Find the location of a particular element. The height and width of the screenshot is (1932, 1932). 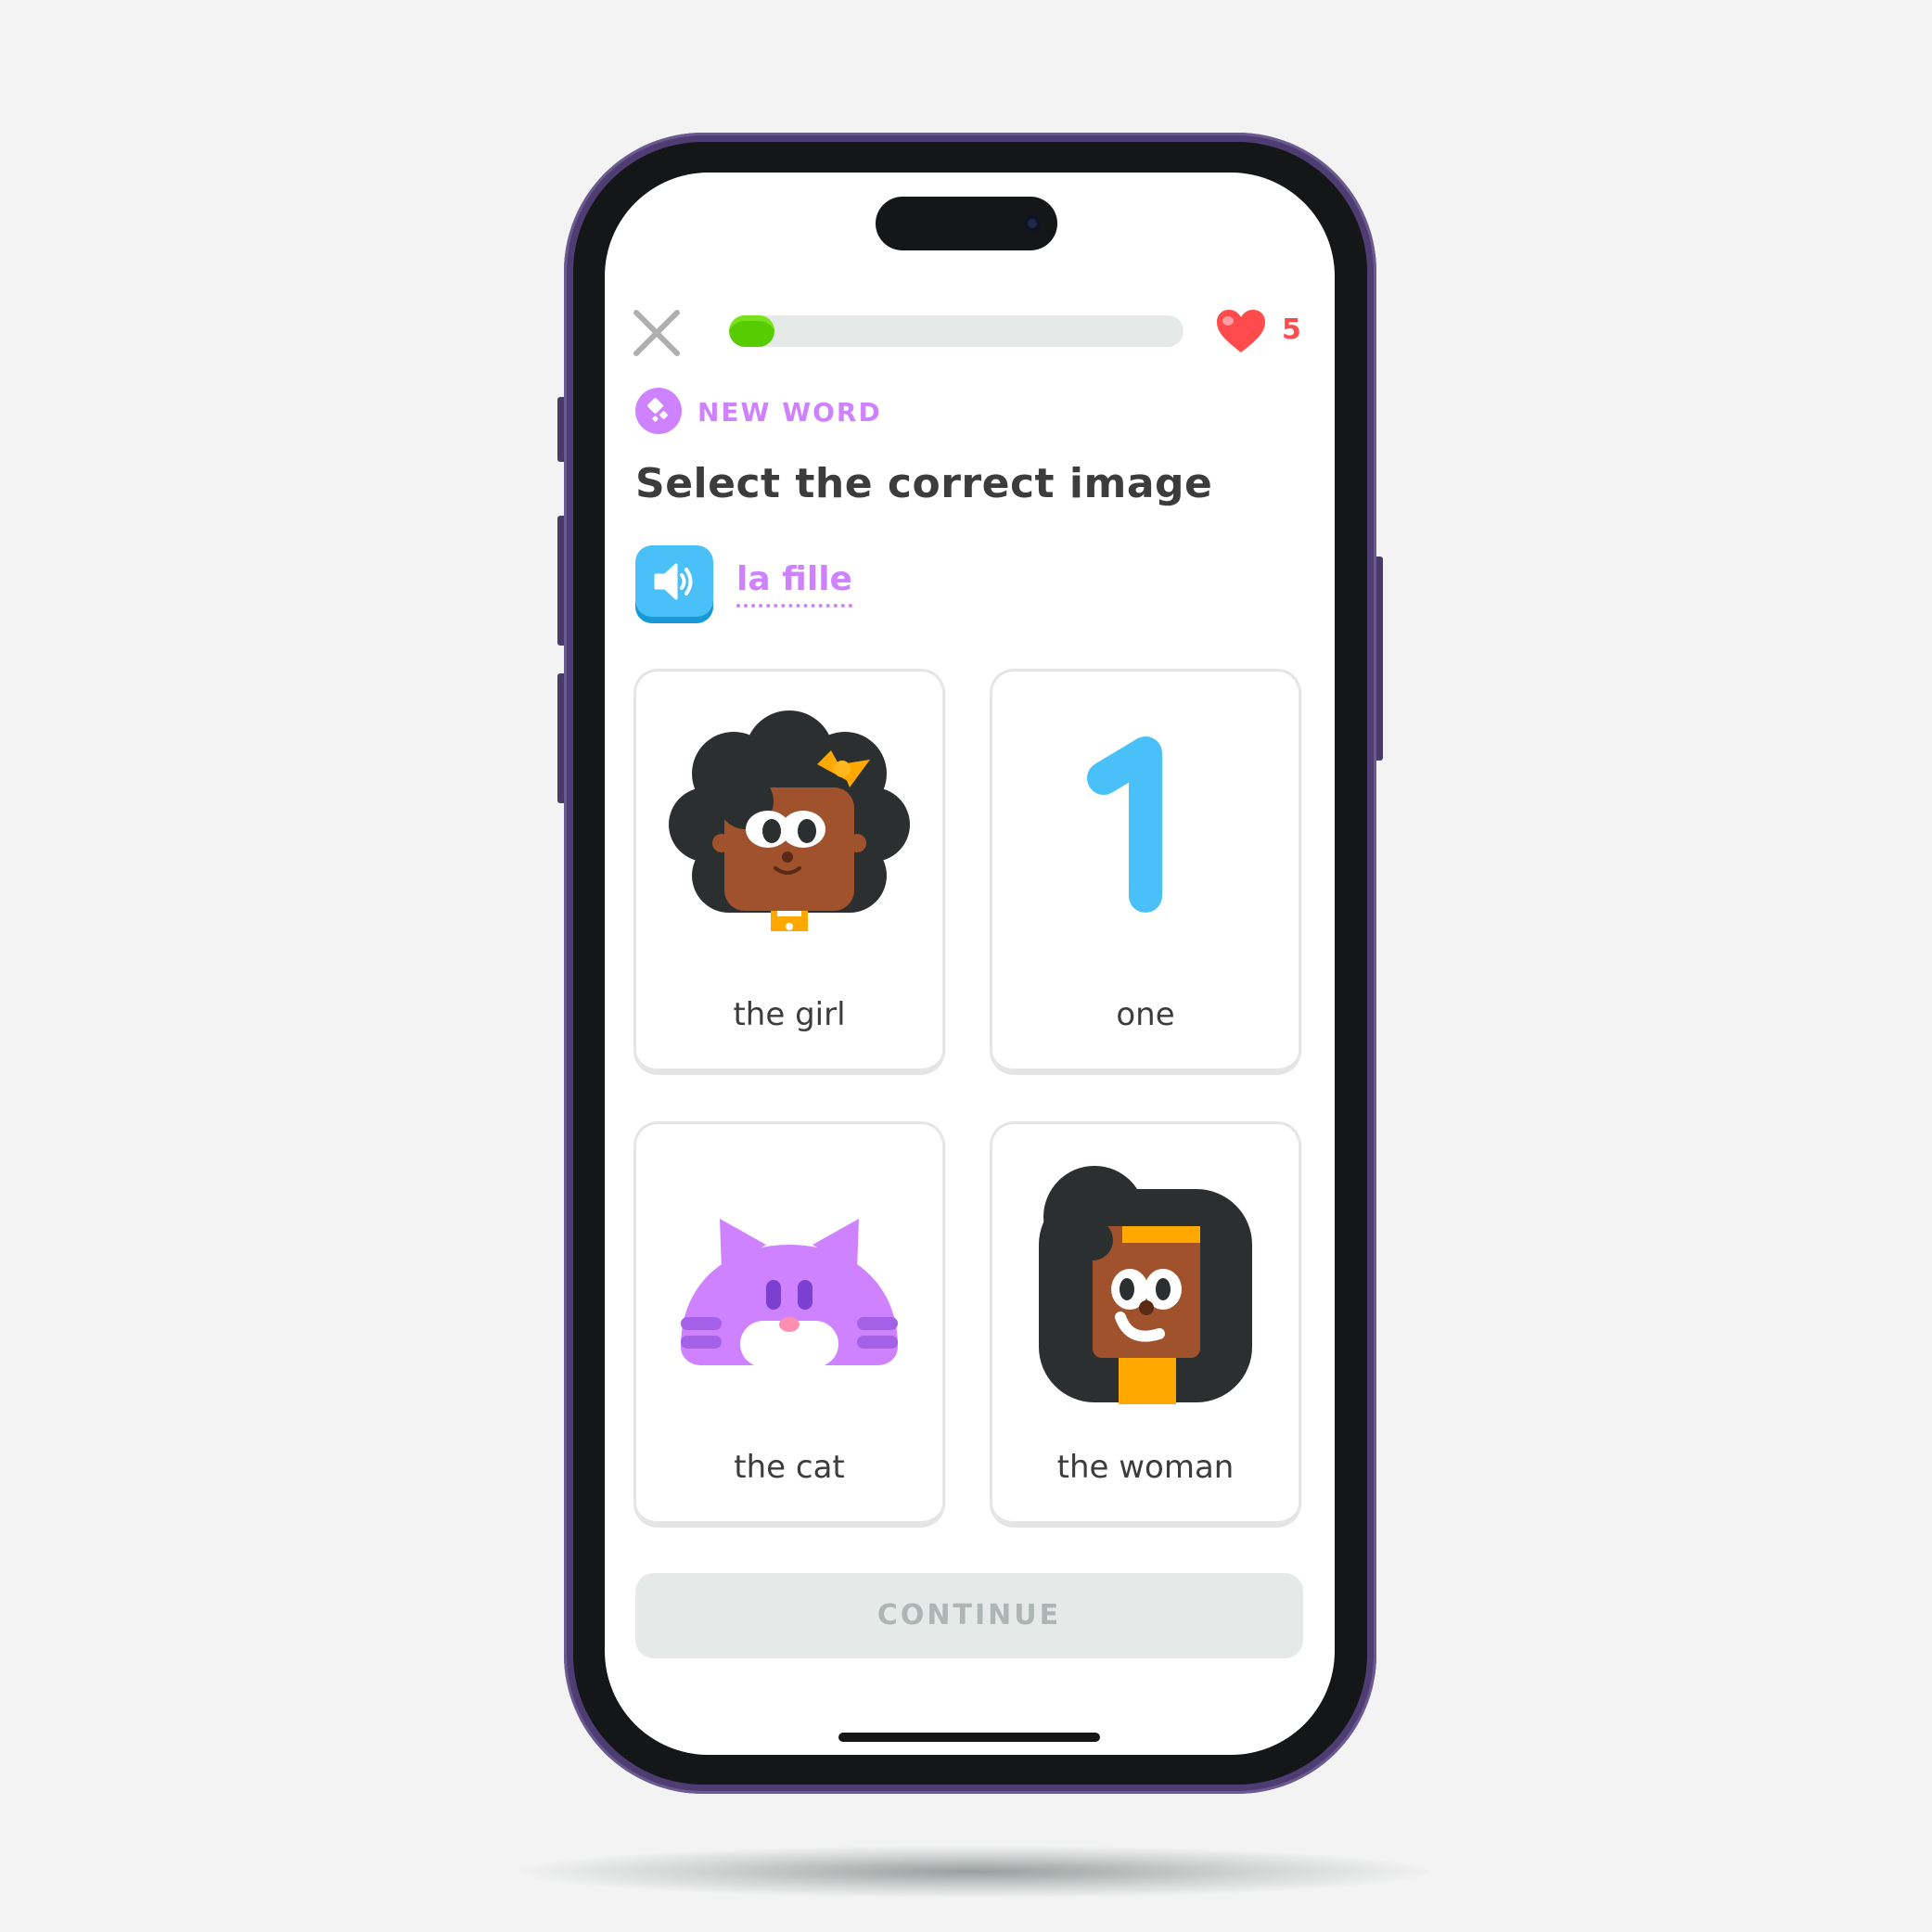

option-label: the cat is located at coordinates (789, 1467).